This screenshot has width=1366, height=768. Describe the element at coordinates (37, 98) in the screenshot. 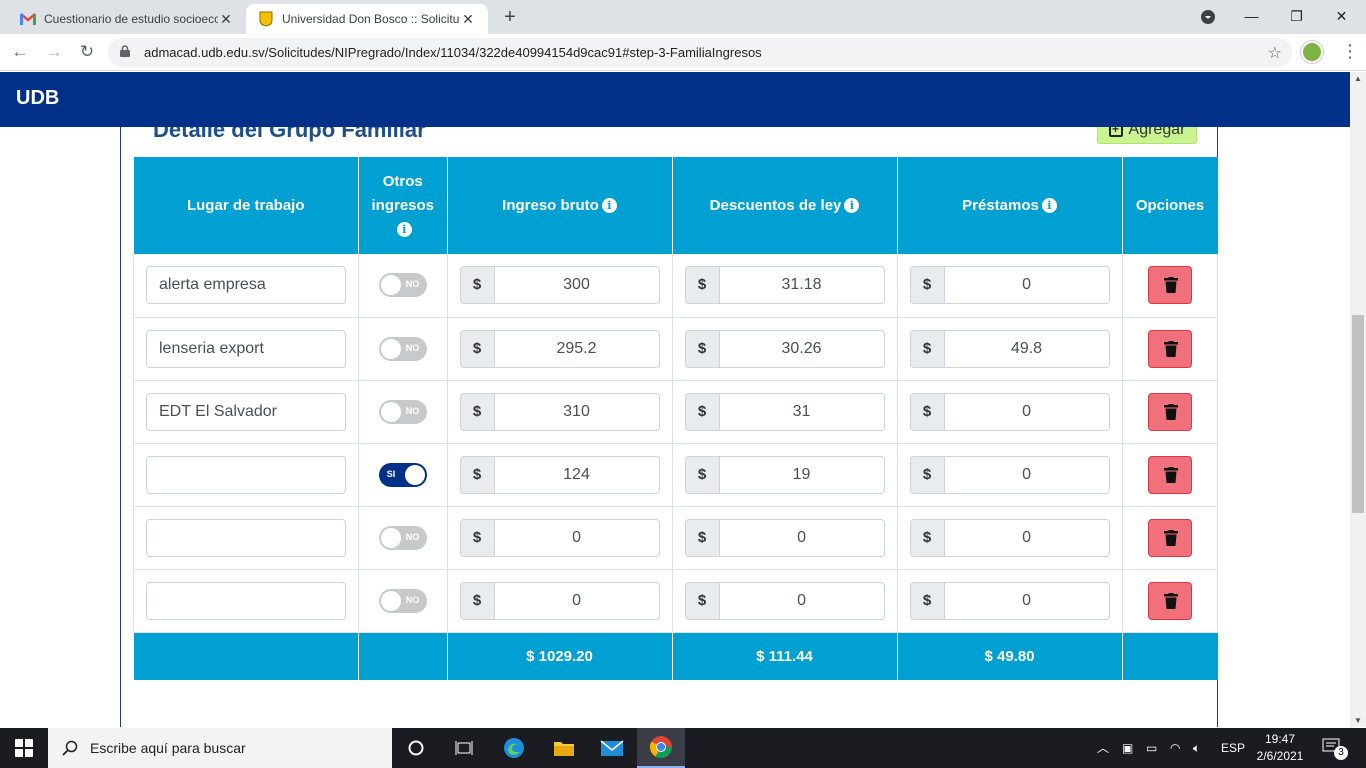

I see `brand-logo-text: UDB` at that location.